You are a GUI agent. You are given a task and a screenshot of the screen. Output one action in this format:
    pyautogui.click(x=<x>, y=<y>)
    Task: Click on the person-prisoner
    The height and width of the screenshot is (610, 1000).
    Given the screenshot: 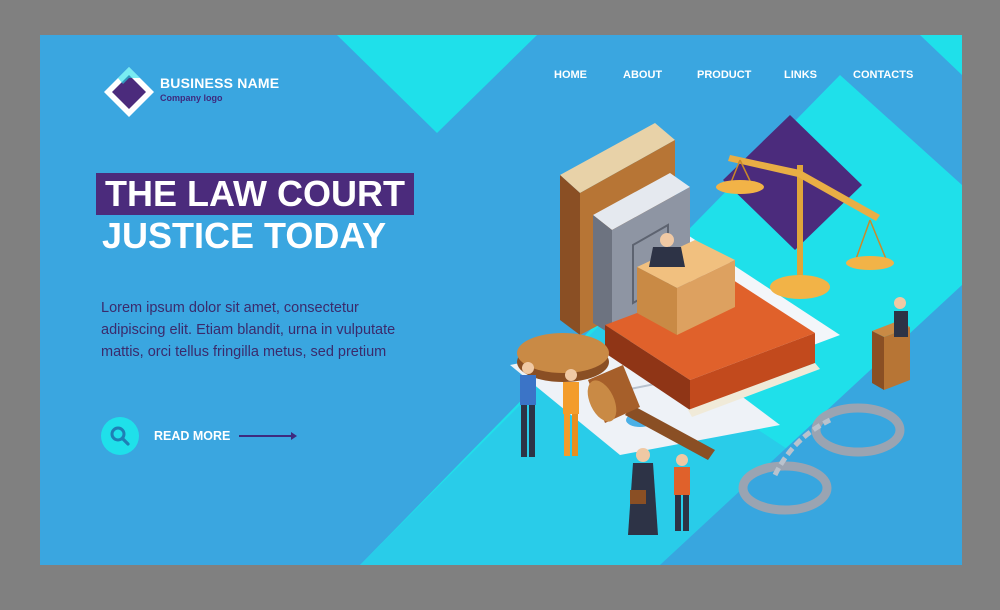 What is the action you would take?
    pyautogui.click(x=571, y=412)
    